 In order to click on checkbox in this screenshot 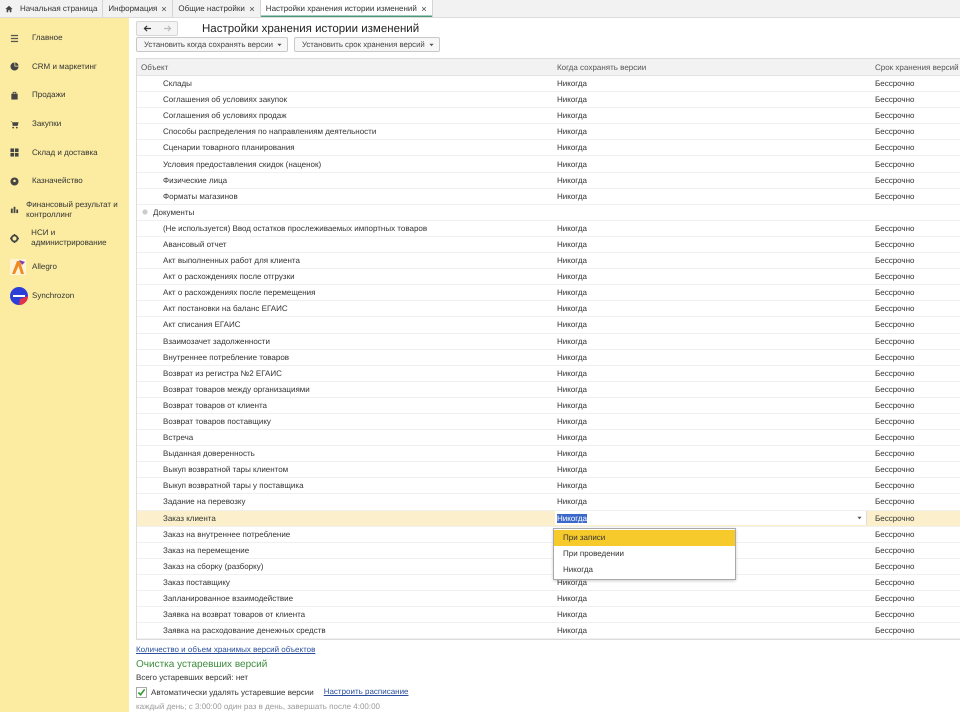, I will do `click(141, 692)`.